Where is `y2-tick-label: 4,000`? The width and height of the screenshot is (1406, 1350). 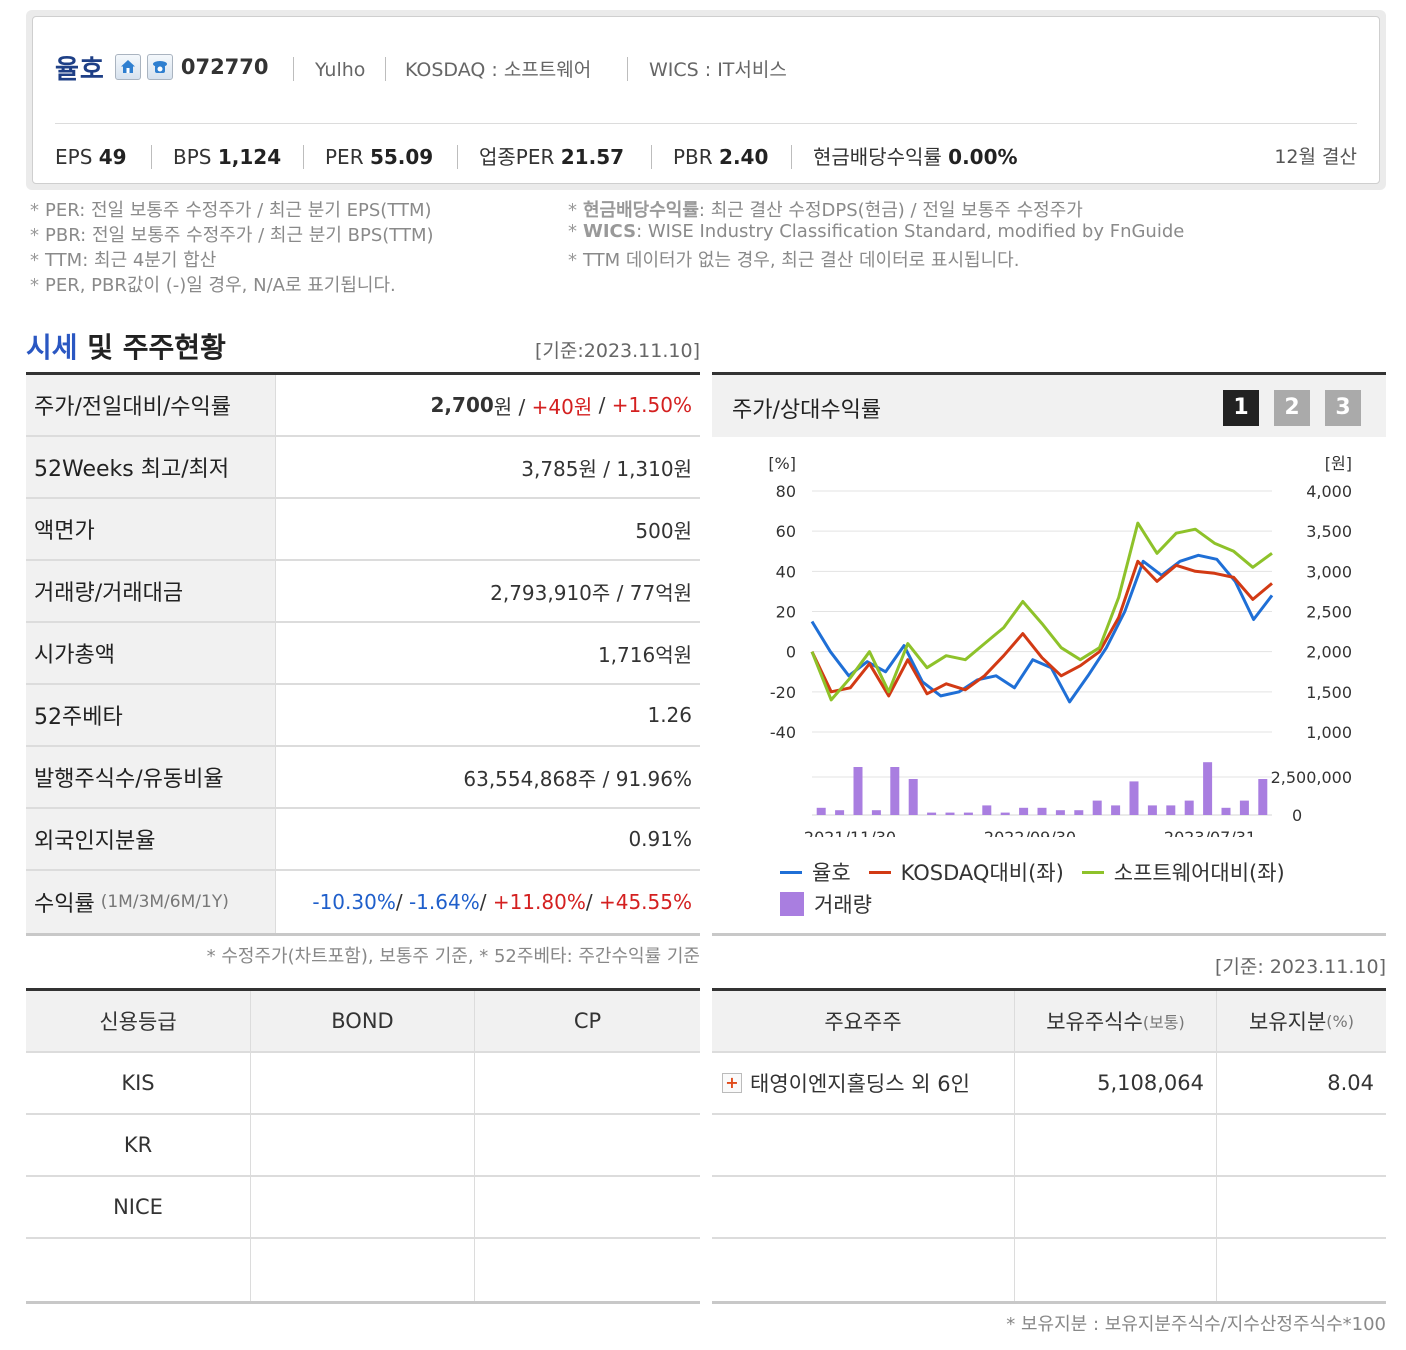 y2-tick-label: 4,000 is located at coordinates (1329, 491).